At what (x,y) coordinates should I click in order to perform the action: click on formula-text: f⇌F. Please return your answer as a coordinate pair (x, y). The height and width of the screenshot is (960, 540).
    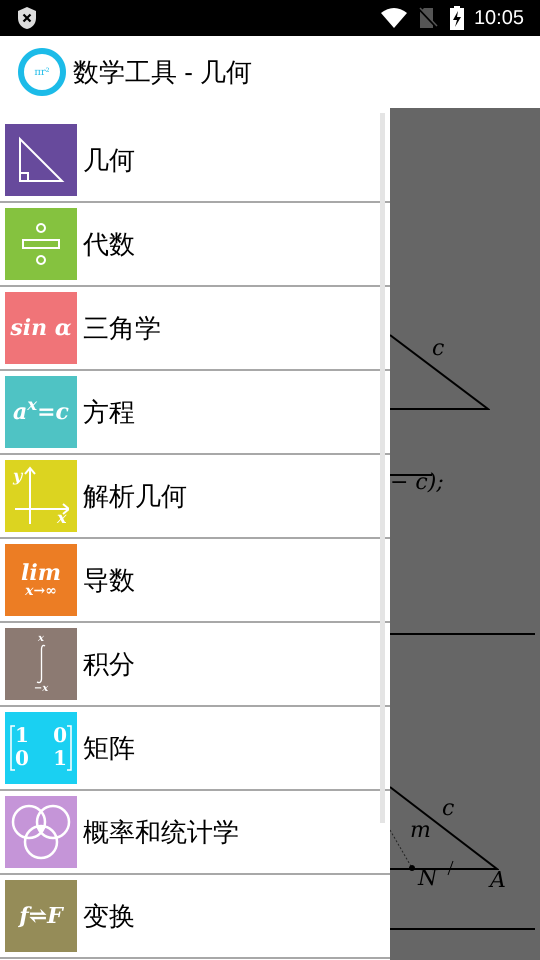
    Looking at the image, I should click on (41, 916).